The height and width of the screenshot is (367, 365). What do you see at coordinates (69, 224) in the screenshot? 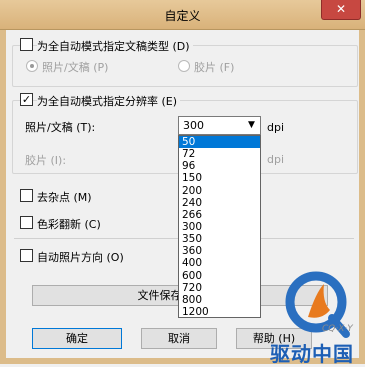
I see `color-restore-label: 色彩翻新 (C)` at bounding box center [69, 224].